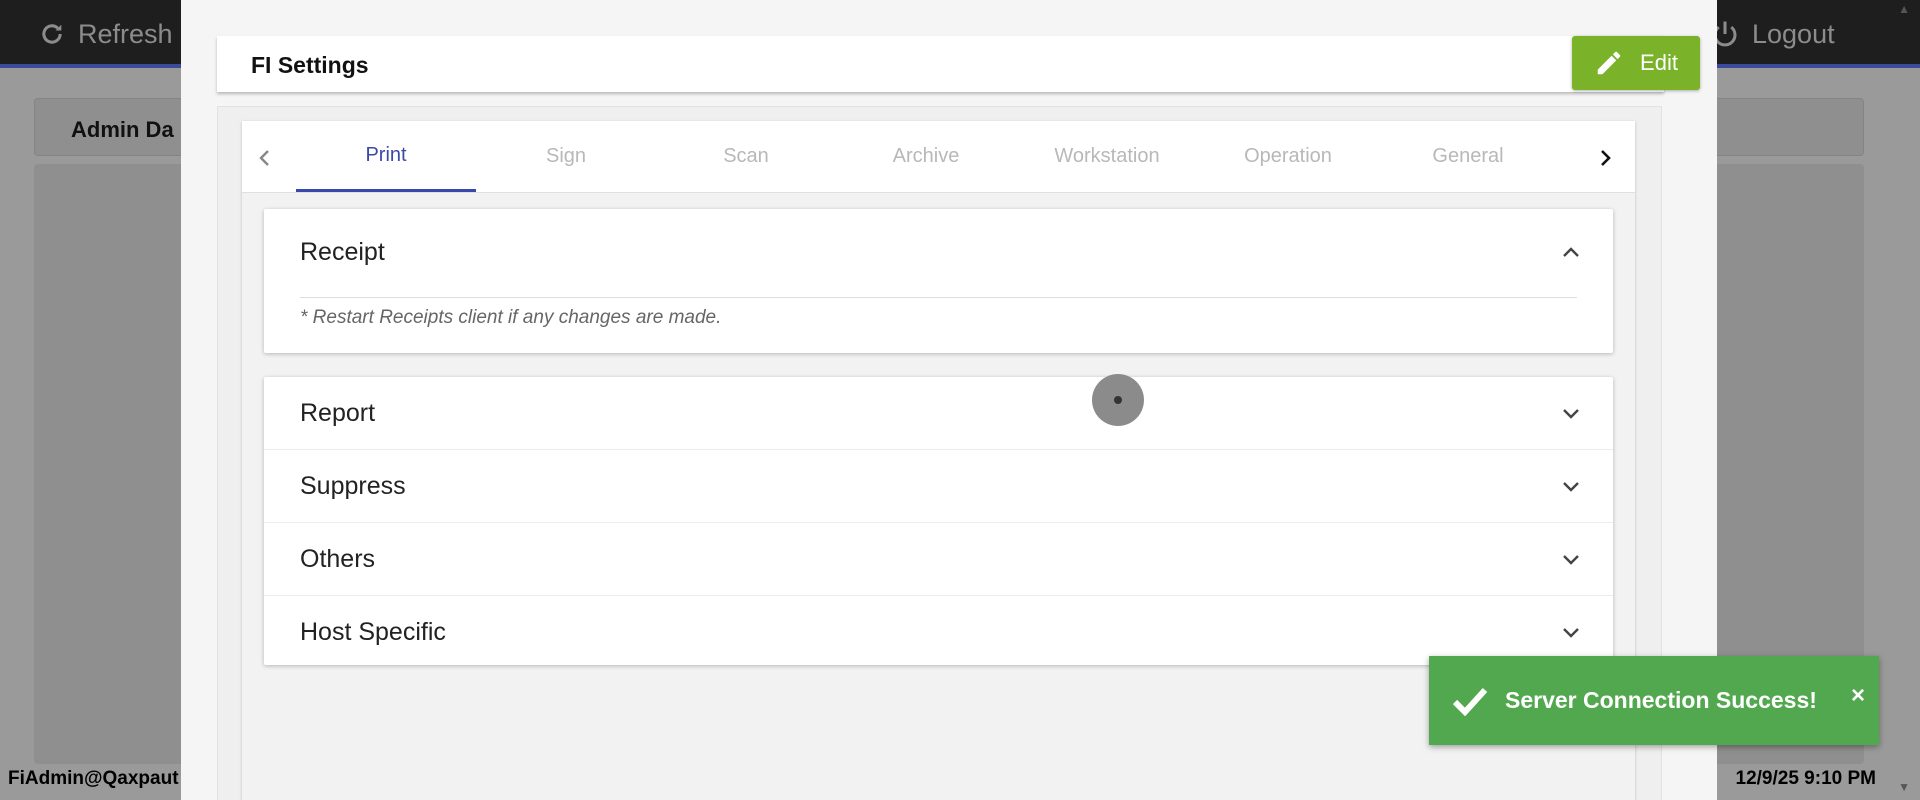 The height and width of the screenshot is (800, 1920). What do you see at coordinates (93, 778) in the screenshot?
I see `footer-user: FiAdmin@Qaxpaut` at bounding box center [93, 778].